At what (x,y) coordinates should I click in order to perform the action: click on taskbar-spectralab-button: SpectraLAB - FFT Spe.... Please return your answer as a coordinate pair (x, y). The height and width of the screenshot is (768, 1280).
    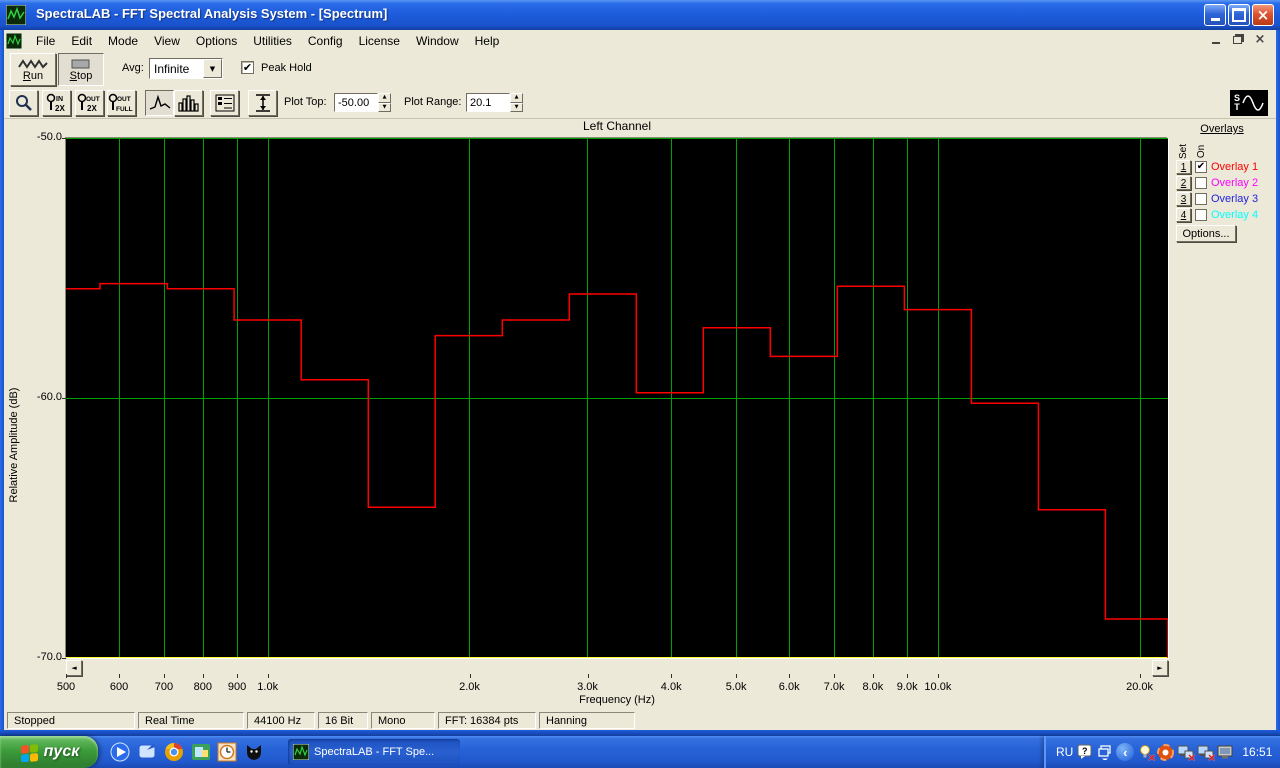
    Looking at the image, I should click on (374, 752).